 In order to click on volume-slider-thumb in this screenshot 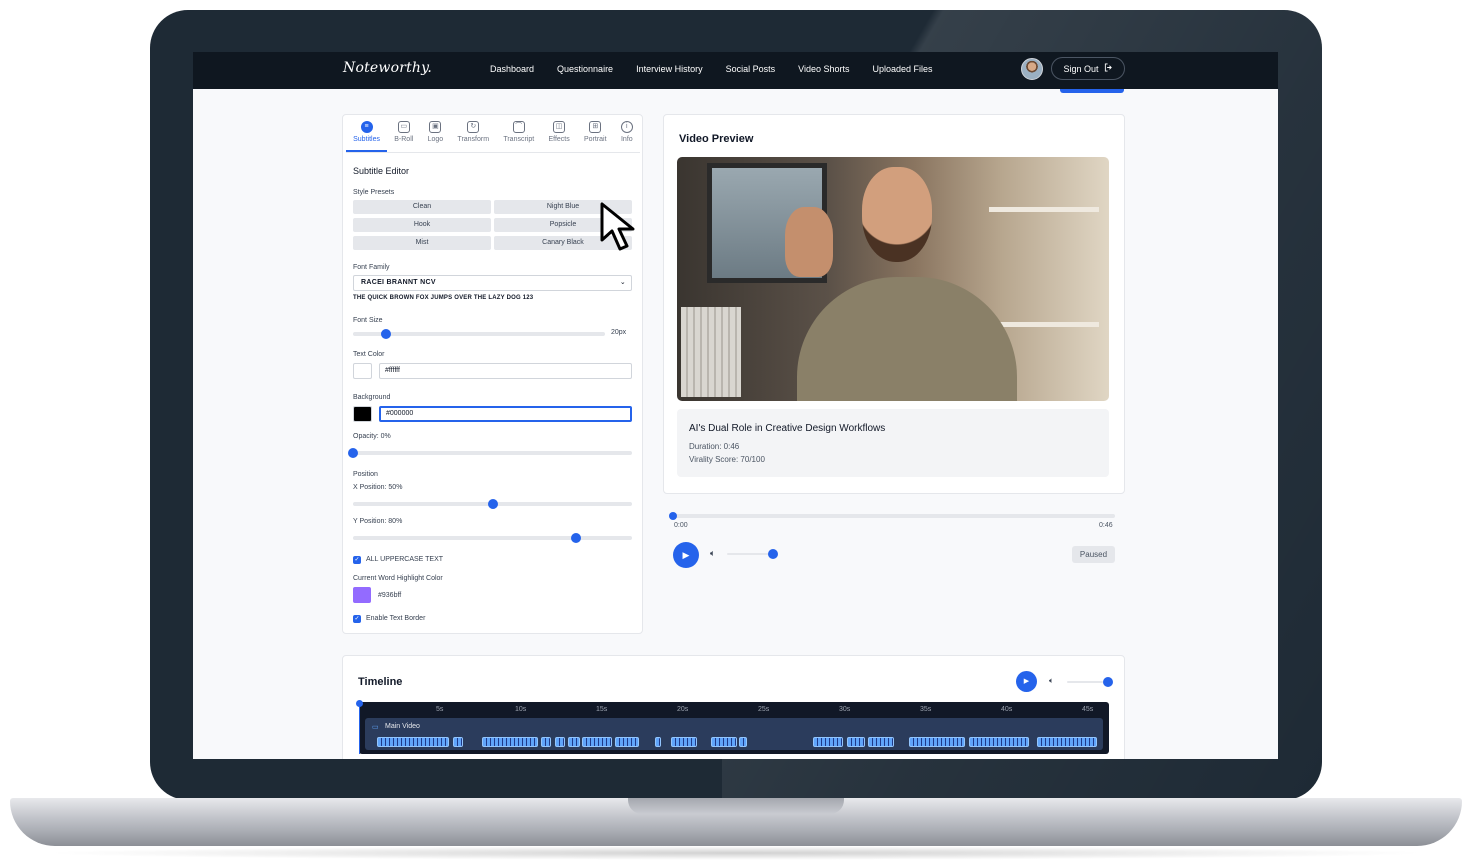, I will do `click(773, 554)`.